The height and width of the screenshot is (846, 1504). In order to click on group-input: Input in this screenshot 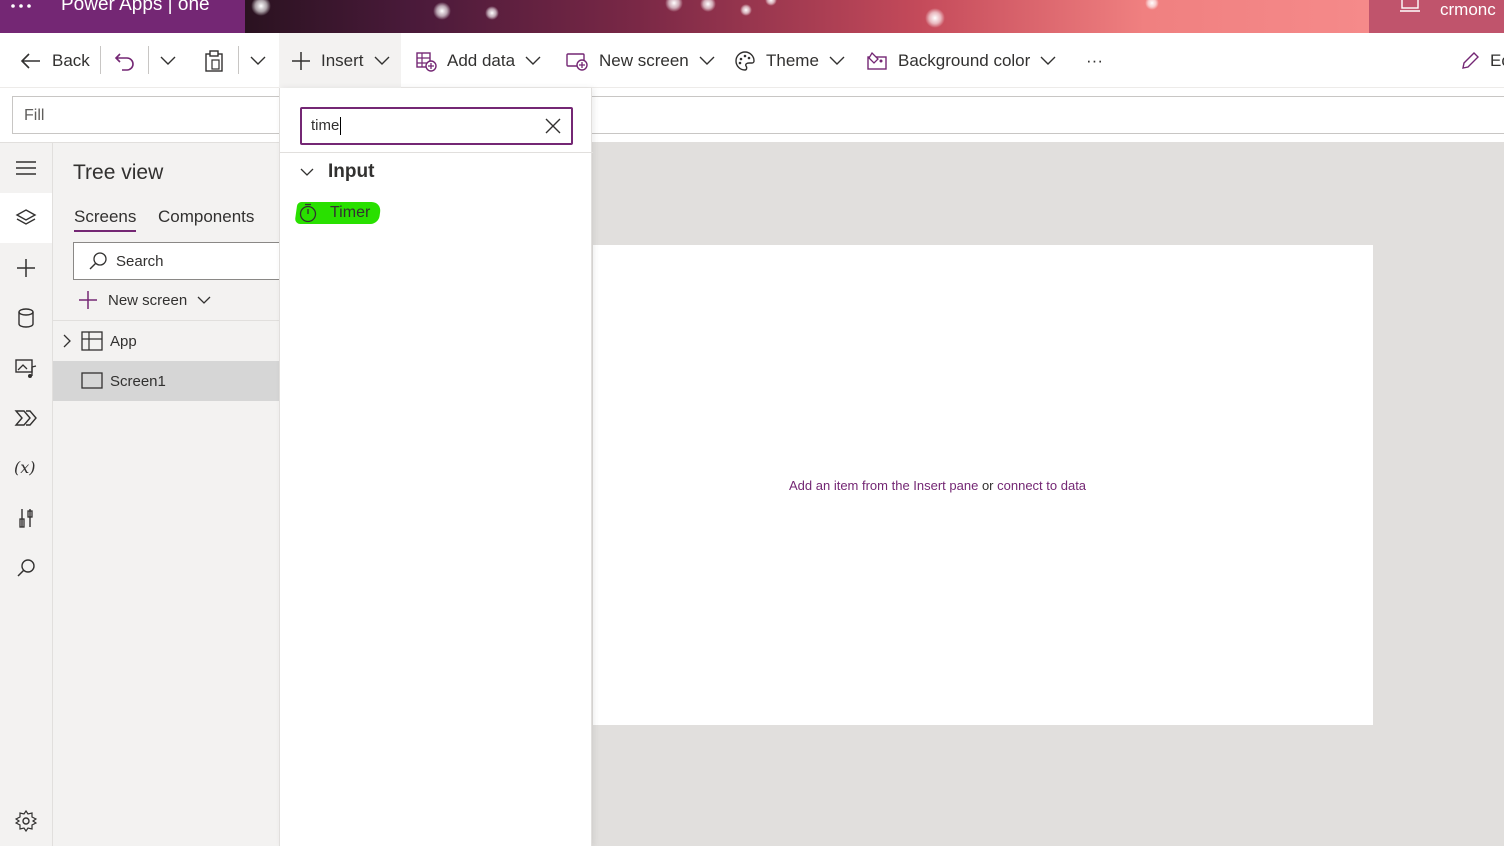, I will do `click(337, 172)`.